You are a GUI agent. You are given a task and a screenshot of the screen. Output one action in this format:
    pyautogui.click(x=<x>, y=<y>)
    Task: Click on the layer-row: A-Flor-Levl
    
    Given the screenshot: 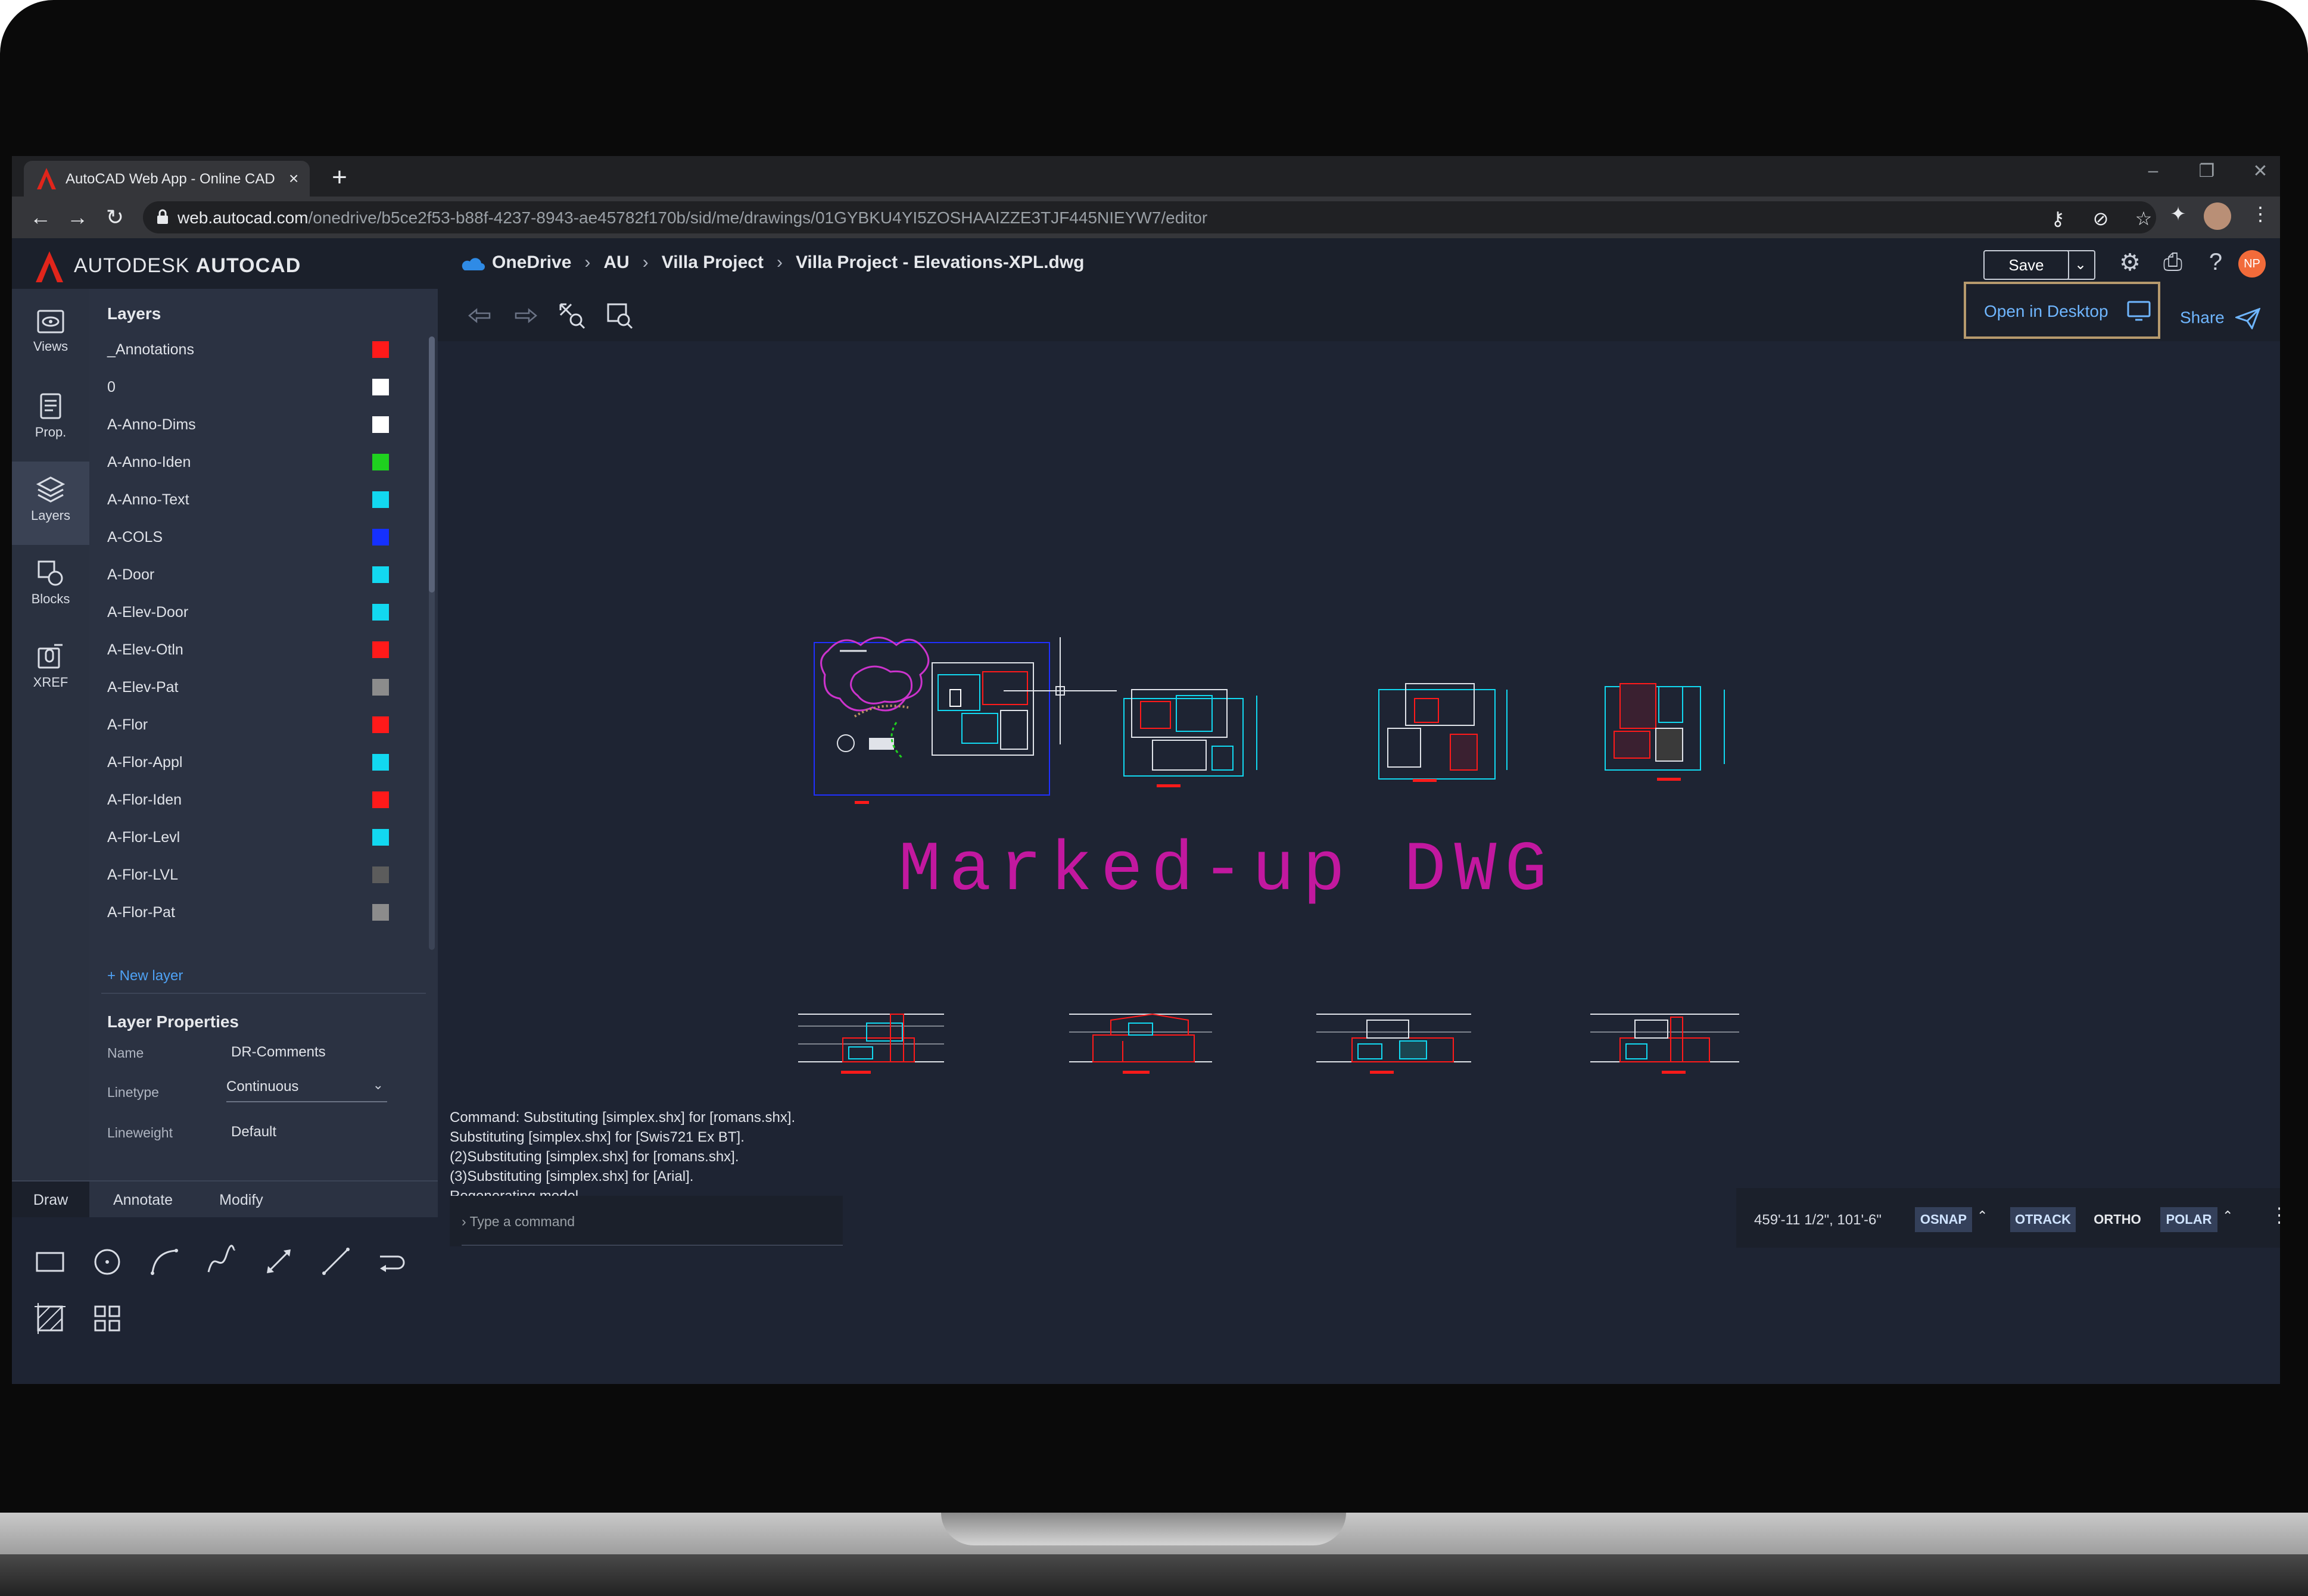 What is the action you would take?
    pyautogui.click(x=259, y=837)
    